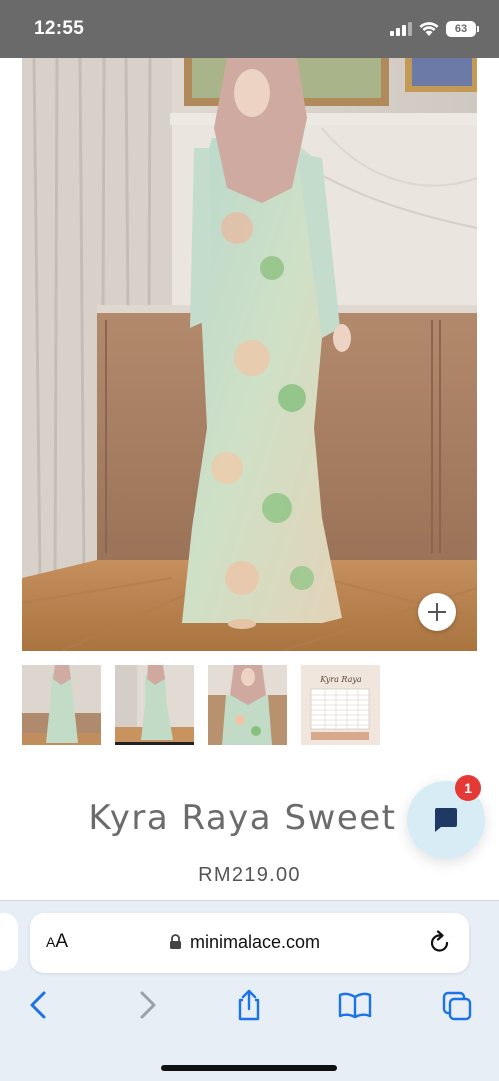 This screenshot has height=1081, width=499. What do you see at coordinates (462, 29) in the screenshot?
I see `battery-icon: 63` at bounding box center [462, 29].